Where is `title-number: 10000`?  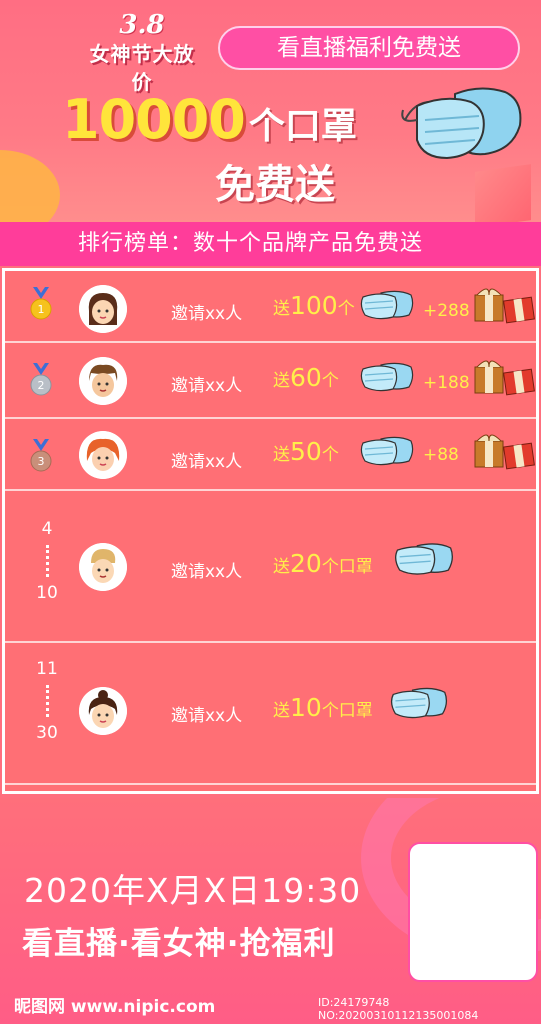
title-number: 10000 is located at coordinates (154, 119).